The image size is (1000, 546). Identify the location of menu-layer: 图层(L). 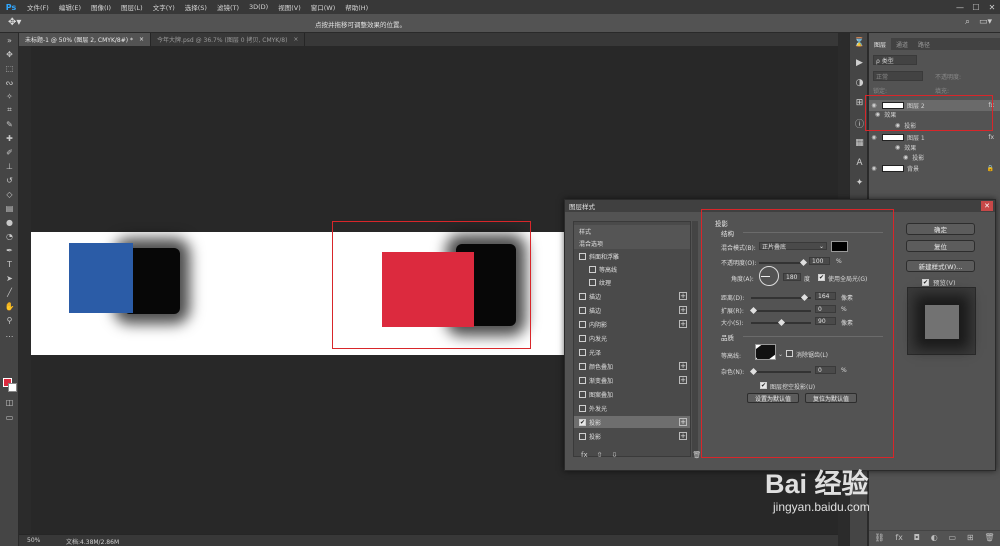
(132, 7).